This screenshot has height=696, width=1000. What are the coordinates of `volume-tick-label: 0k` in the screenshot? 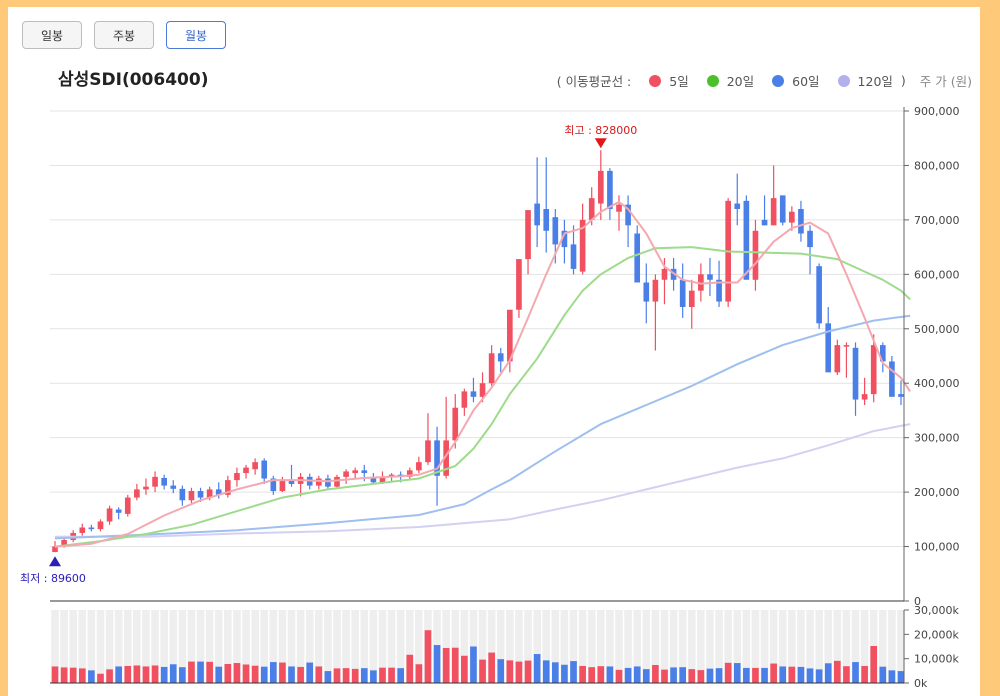 It's located at (921, 683).